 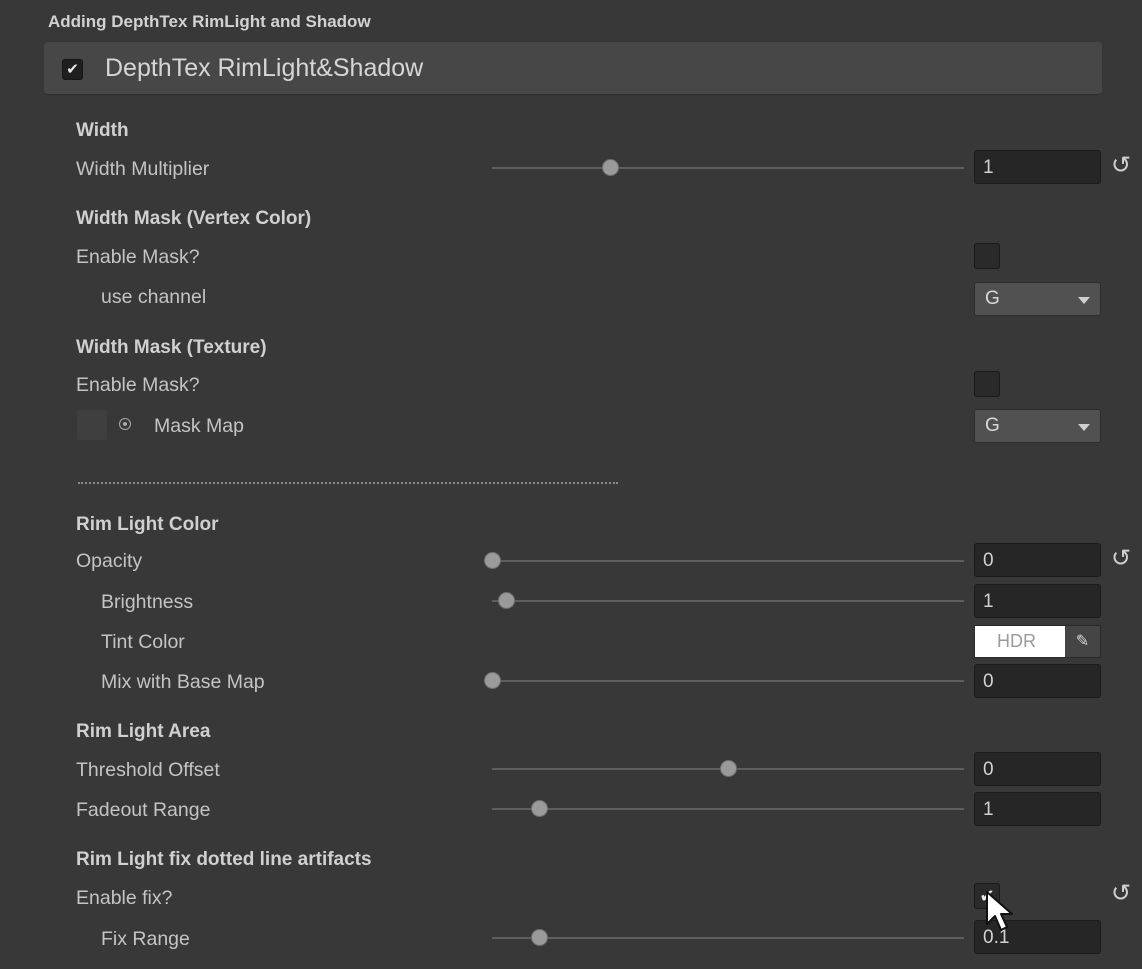 What do you see at coordinates (728, 561) in the screenshot?
I see `opacity-slider-track` at bounding box center [728, 561].